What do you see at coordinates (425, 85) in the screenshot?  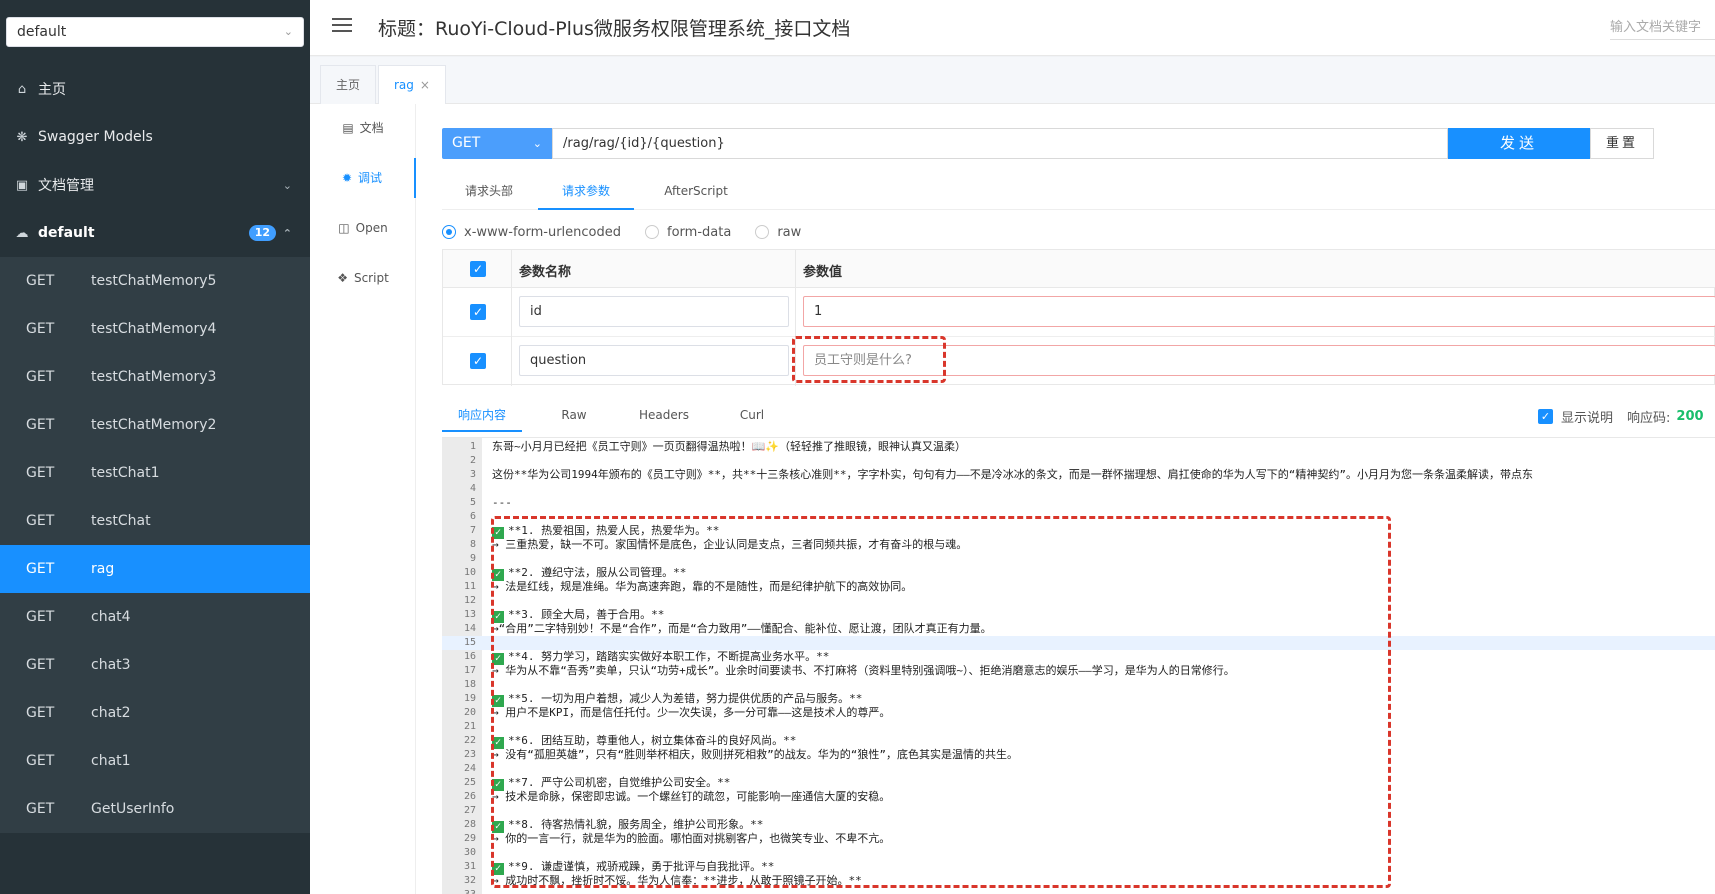 I see `close-icon: ×` at bounding box center [425, 85].